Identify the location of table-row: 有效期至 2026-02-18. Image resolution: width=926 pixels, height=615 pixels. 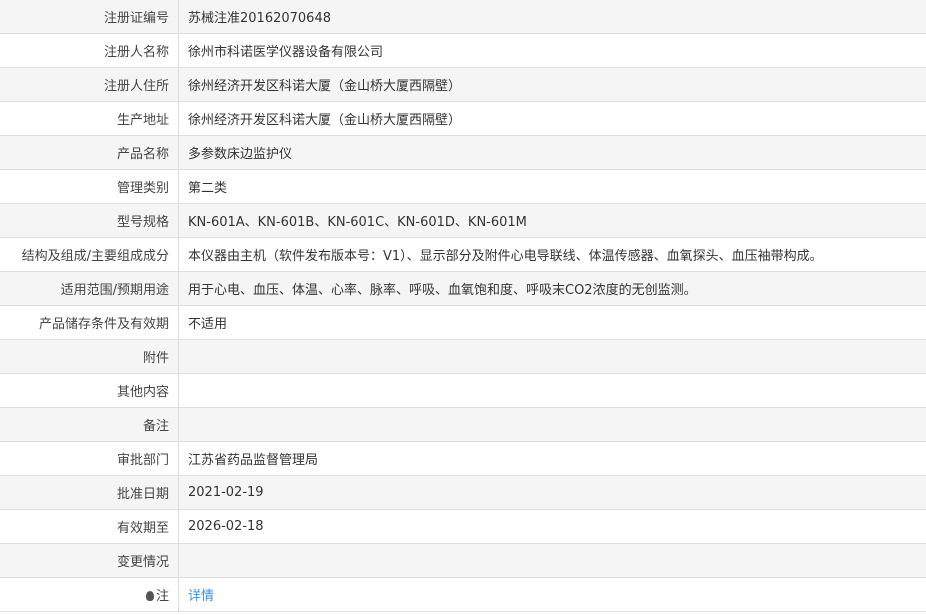
(463, 526).